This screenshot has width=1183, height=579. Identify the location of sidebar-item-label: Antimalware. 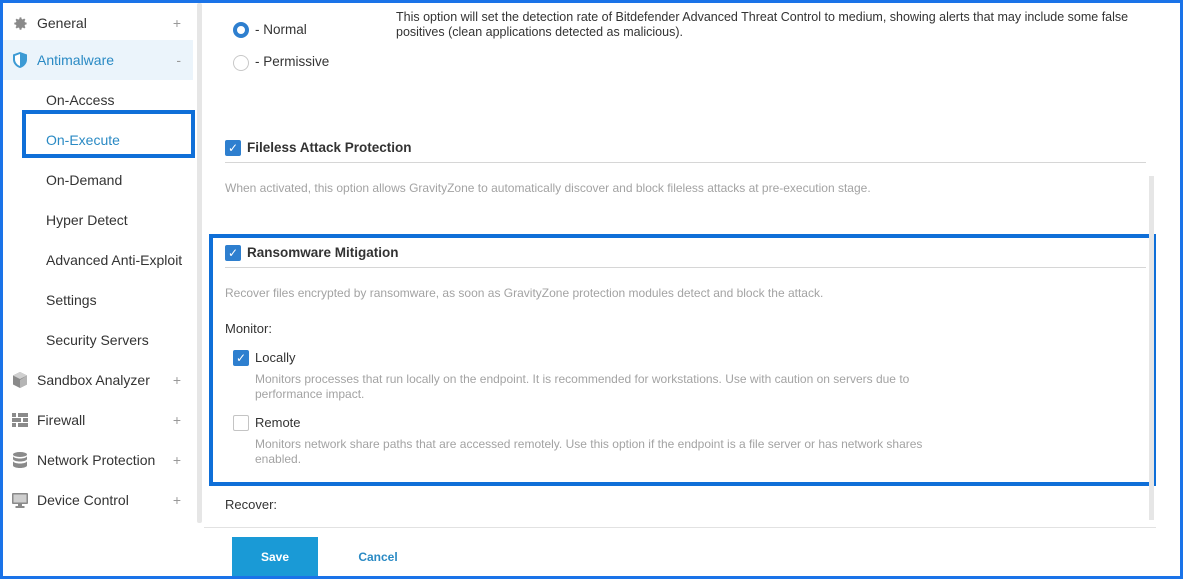
(76, 60).